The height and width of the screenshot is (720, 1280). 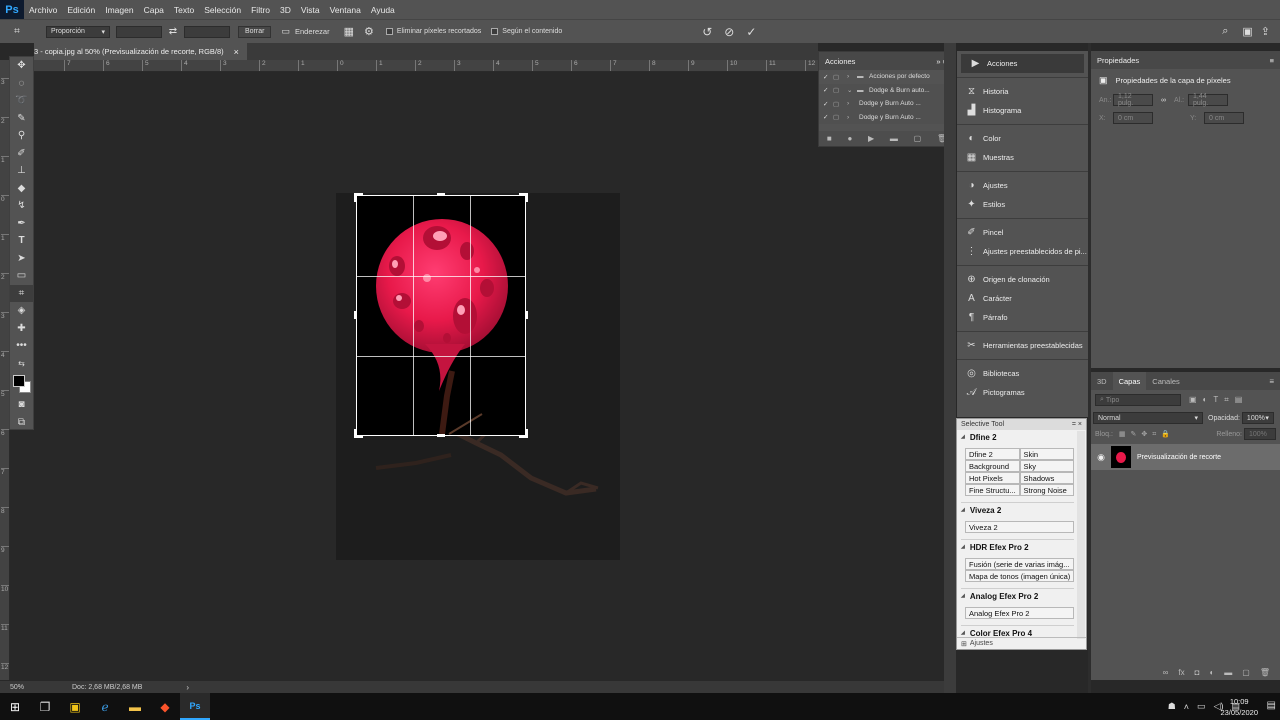 What do you see at coordinates (21, 405) in the screenshot?
I see `quick-mask-icon: ◙` at bounding box center [21, 405].